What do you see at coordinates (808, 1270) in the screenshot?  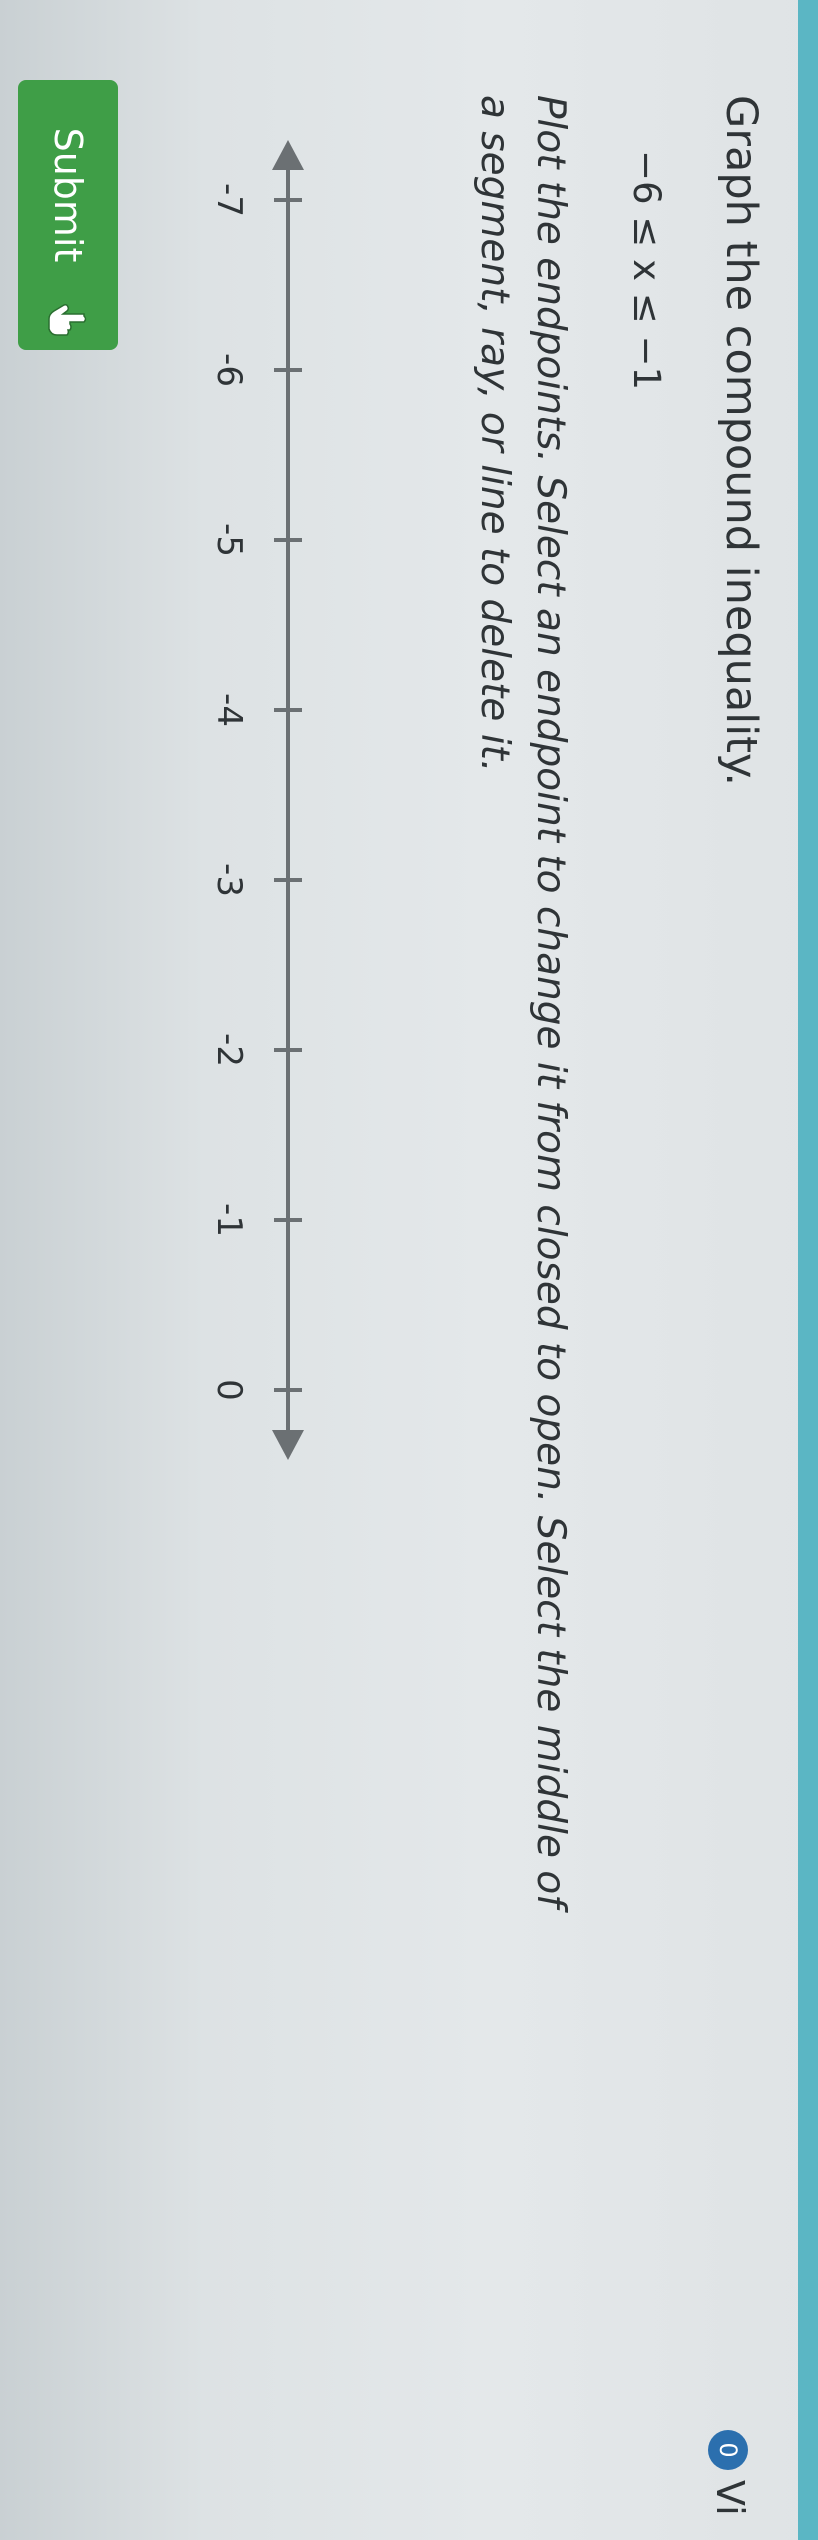 I see `top-accent-bar` at bounding box center [808, 1270].